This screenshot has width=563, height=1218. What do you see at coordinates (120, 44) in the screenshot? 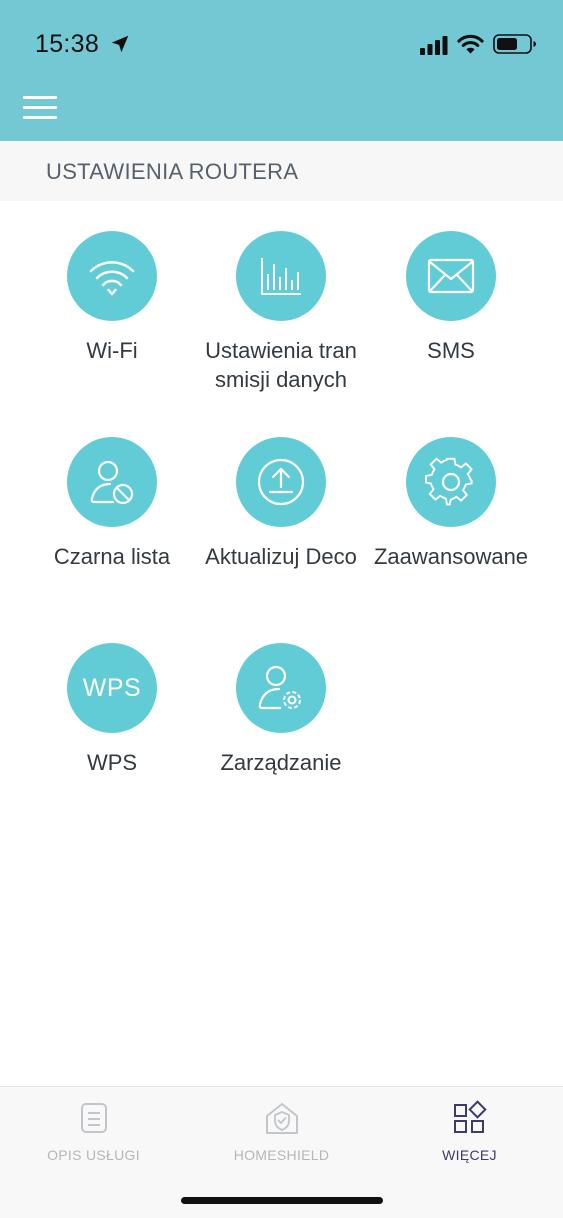
I see `location-arrow-icon` at bounding box center [120, 44].